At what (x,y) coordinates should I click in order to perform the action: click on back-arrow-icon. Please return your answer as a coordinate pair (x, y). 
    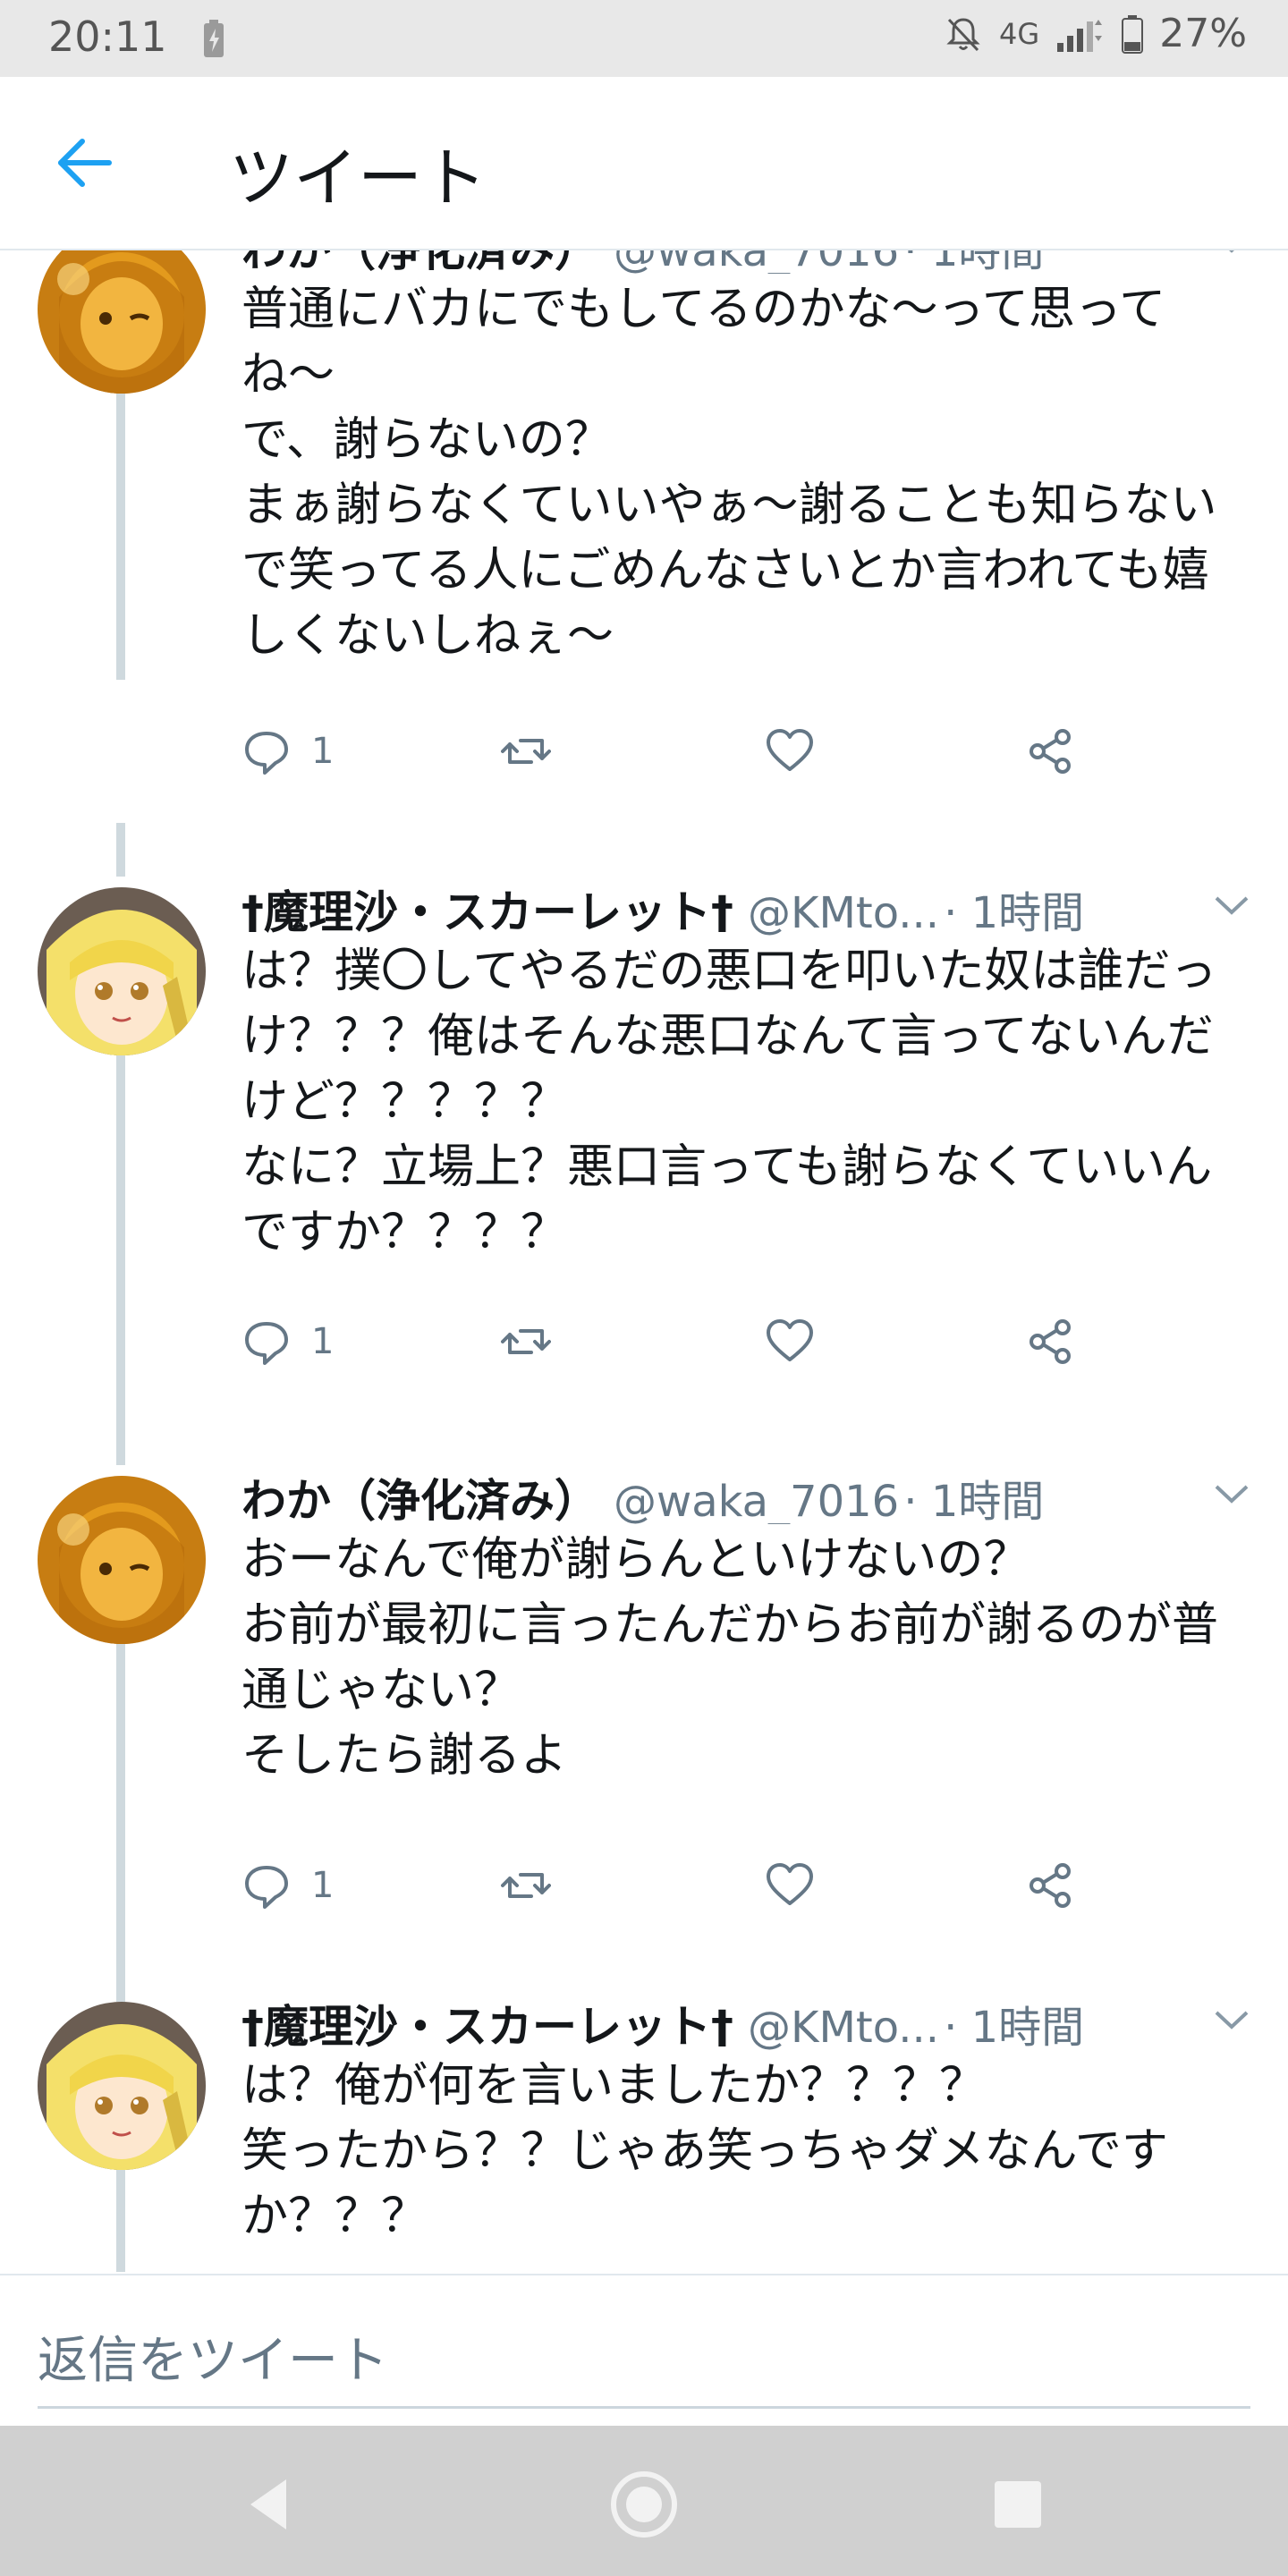
    Looking at the image, I should click on (85, 163).